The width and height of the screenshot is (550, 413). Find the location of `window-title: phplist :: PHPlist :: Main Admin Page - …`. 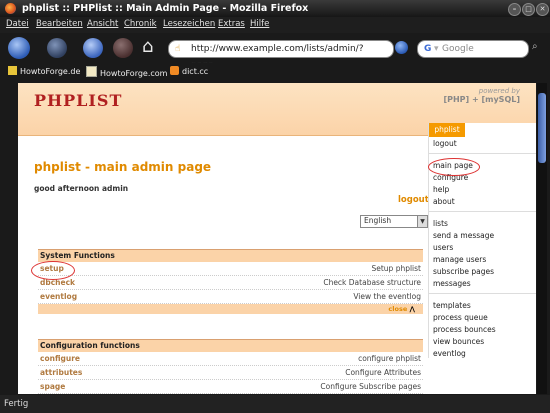

window-title: phplist :: PHPlist :: Main Admin Page - … is located at coordinates (165, 8).